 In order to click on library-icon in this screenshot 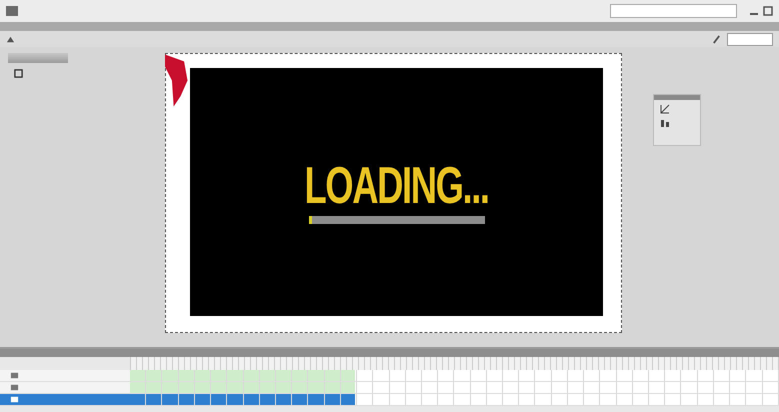, I will do `click(18, 73)`.